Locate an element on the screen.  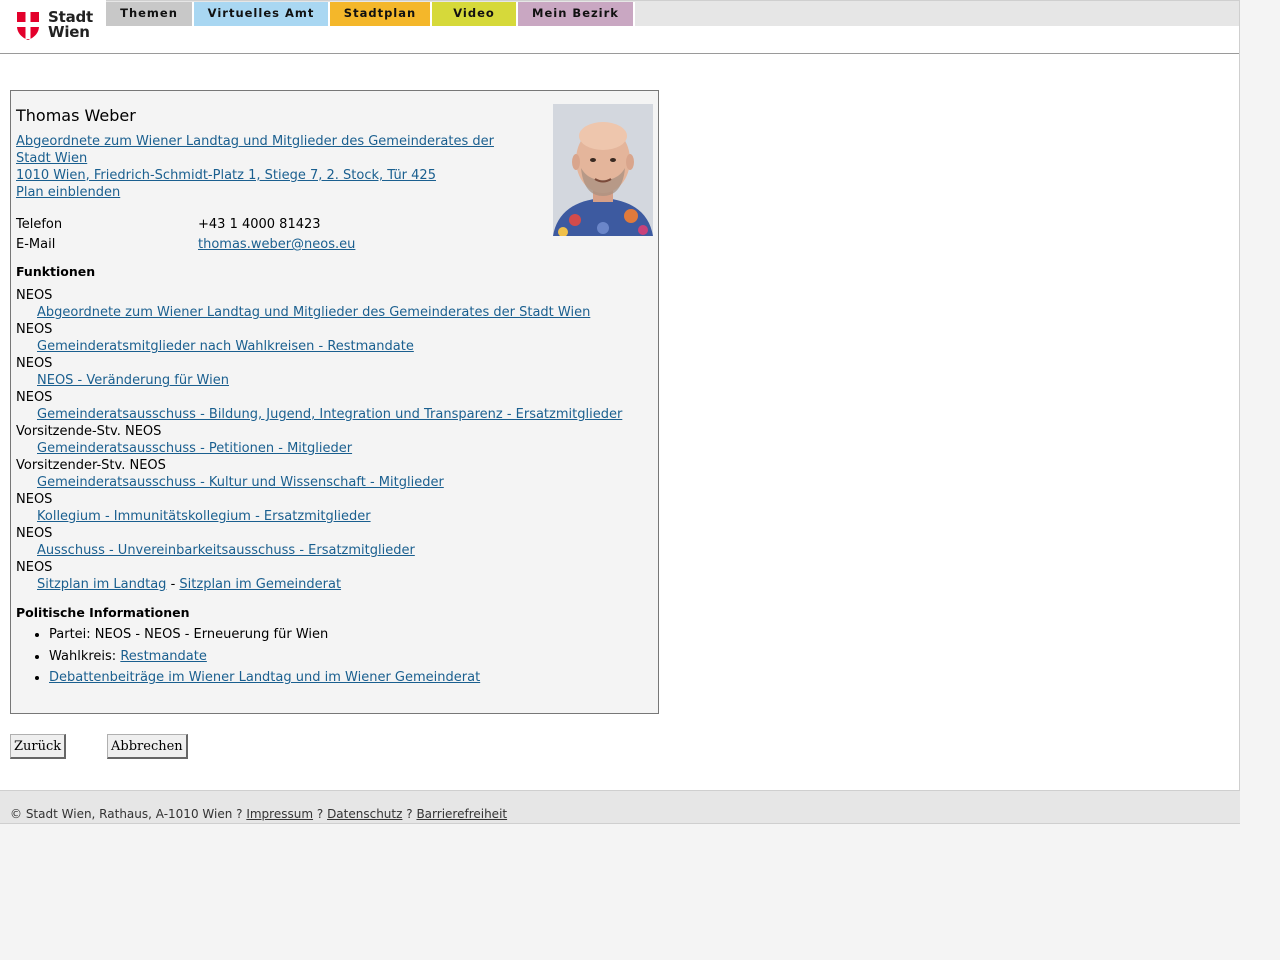
function-role: Vorsitzender-Stv. NEOS is located at coordinates (91, 465).